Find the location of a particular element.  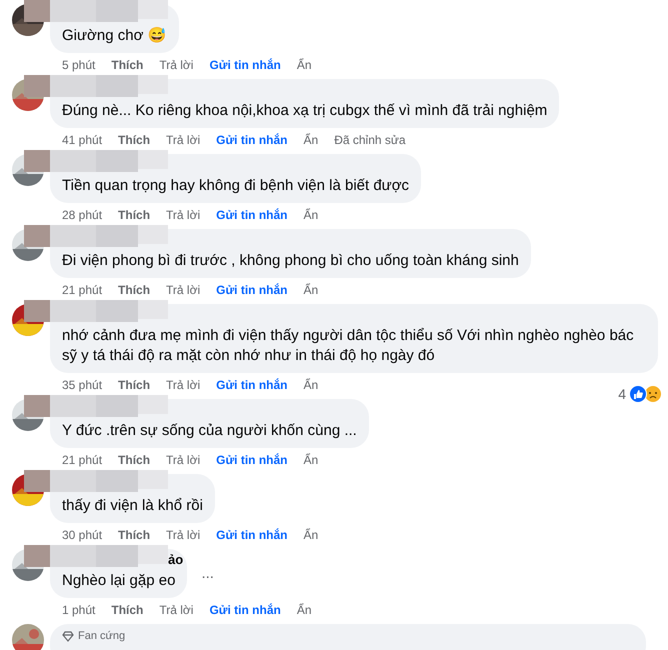

reaction-count: 4 is located at coordinates (622, 394).